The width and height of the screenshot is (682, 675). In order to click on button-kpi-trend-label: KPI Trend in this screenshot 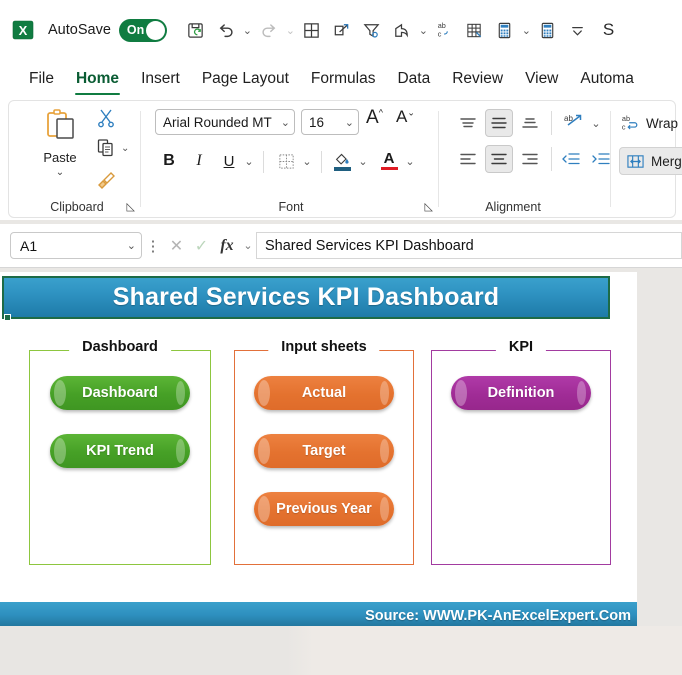, I will do `click(120, 451)`.